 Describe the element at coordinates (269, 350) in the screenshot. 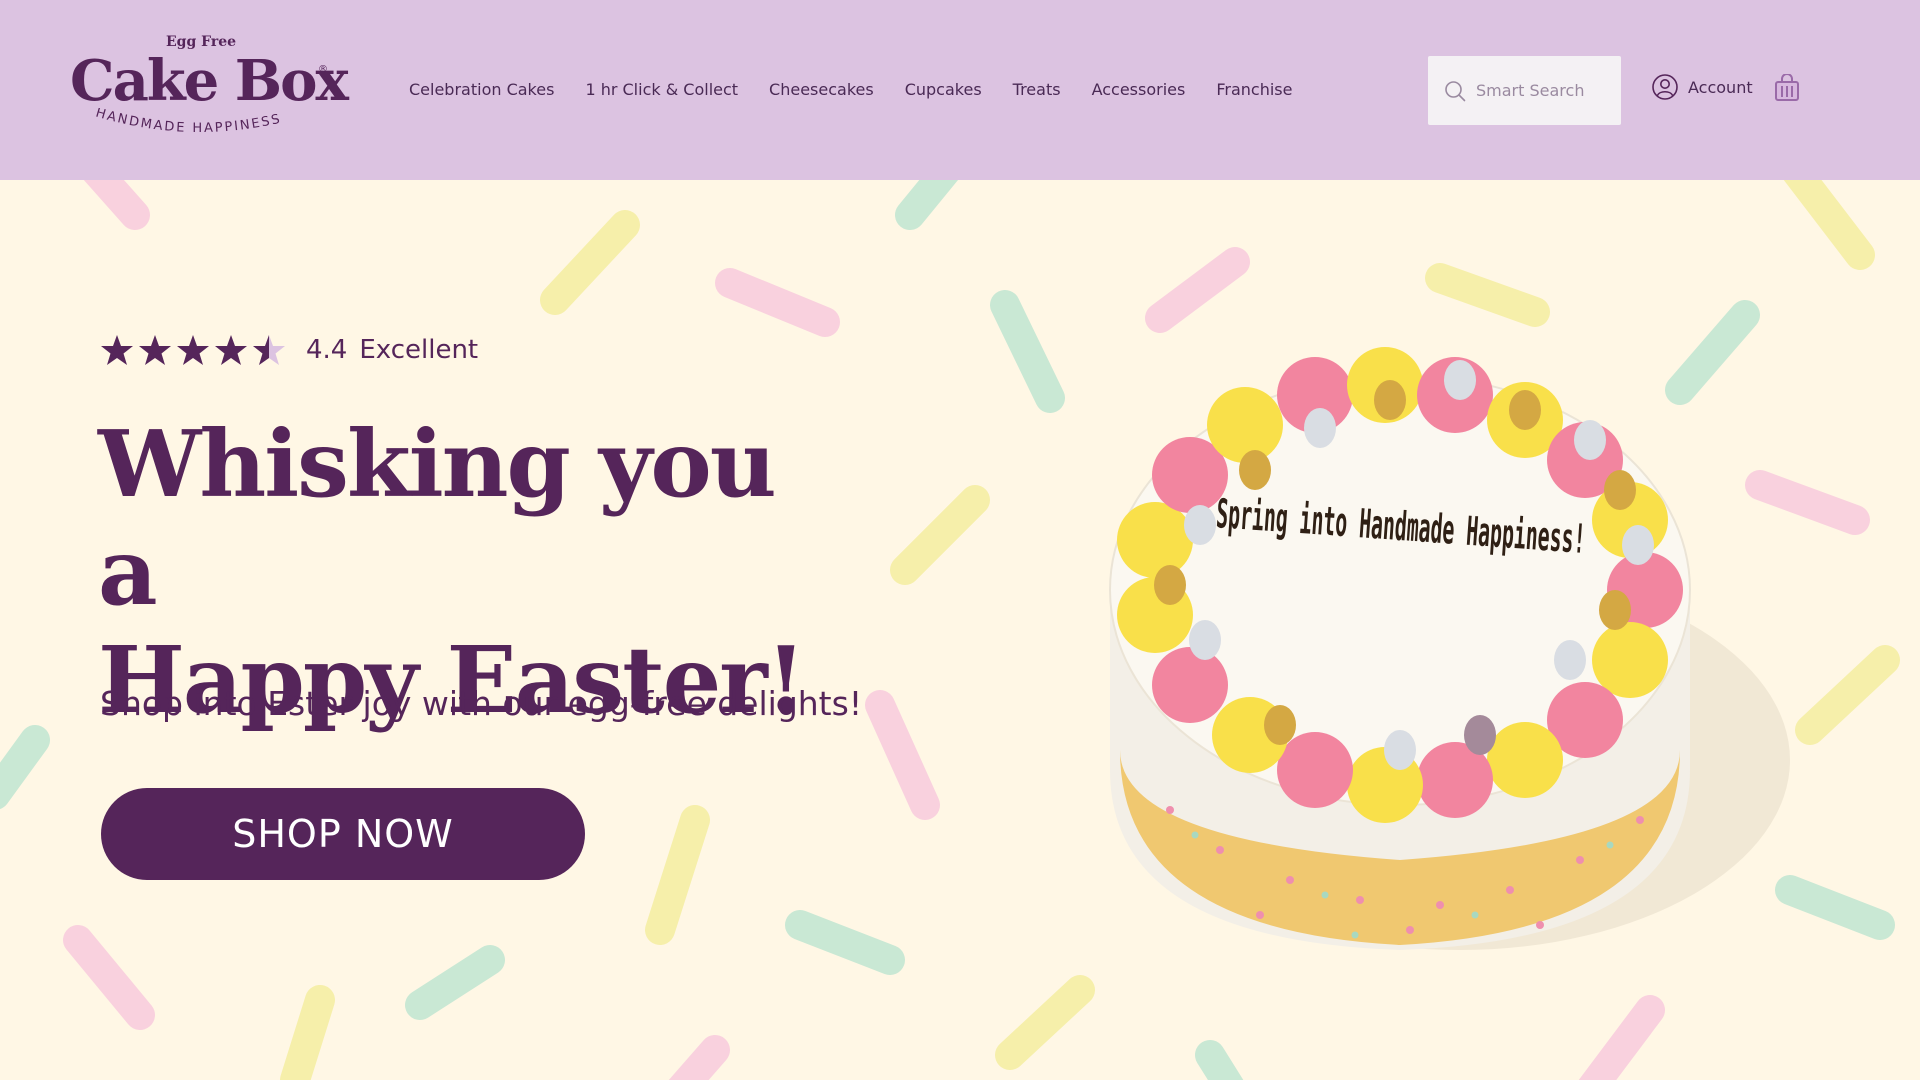

I see `half-star-icon` at that location.